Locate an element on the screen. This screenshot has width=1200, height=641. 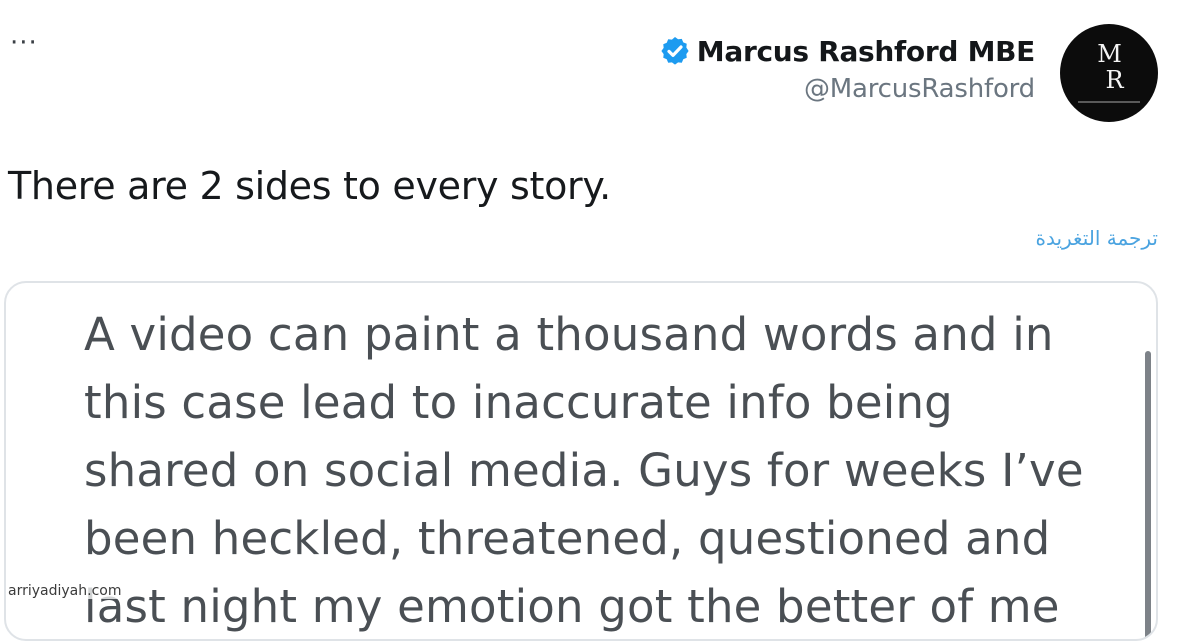
user-handle: @MarcusRashford is located at coordinates (847, 89).